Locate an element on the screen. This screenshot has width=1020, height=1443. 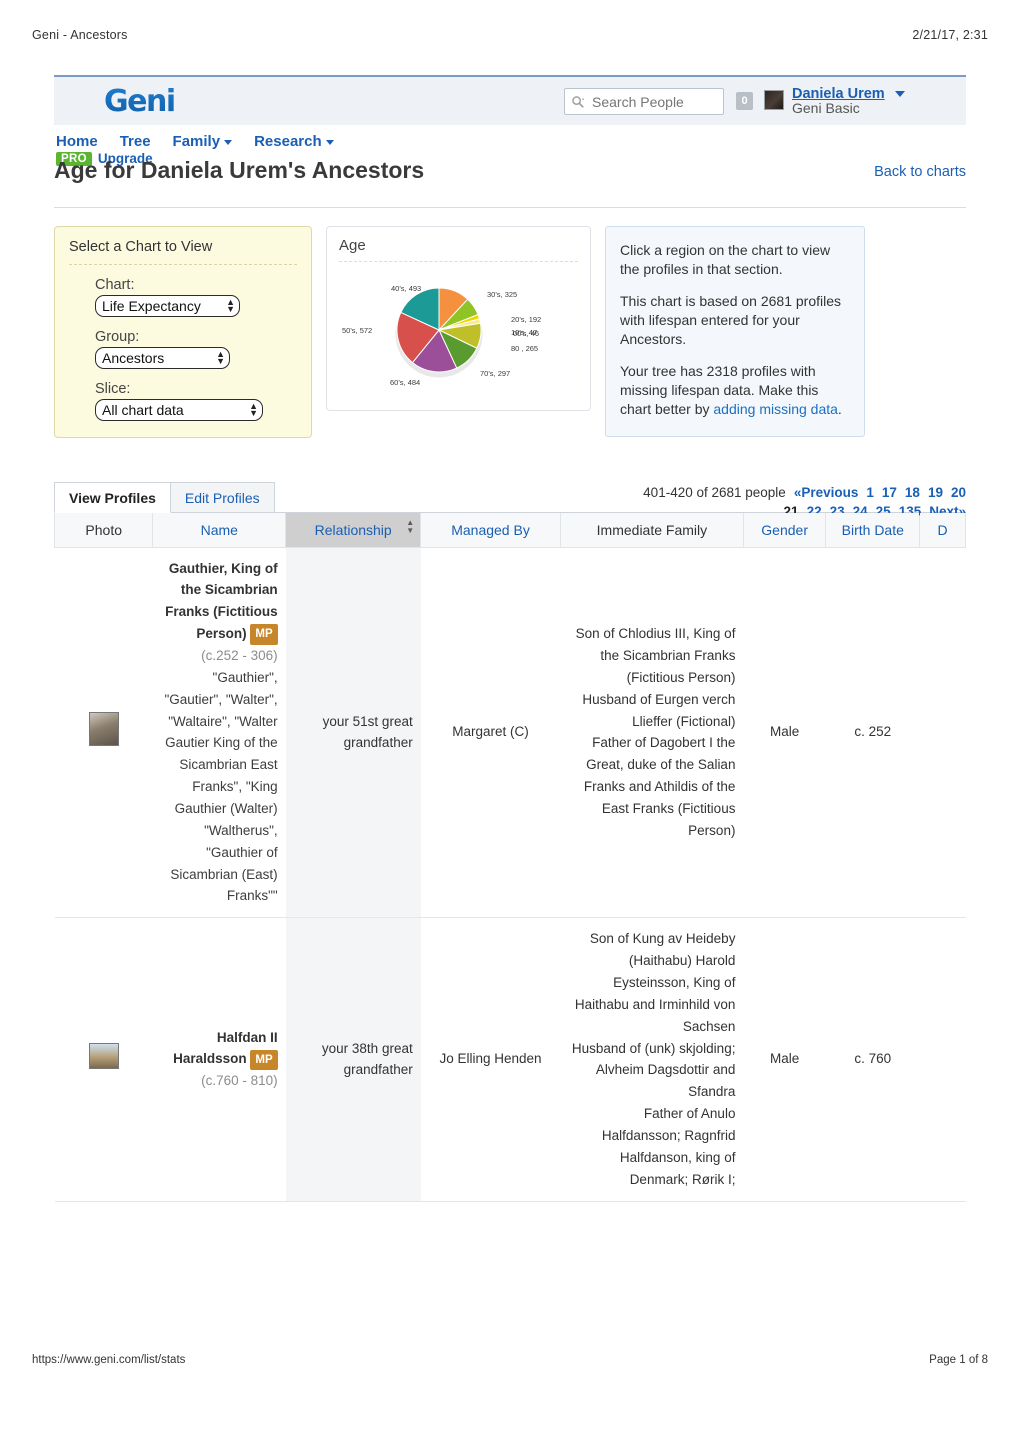
cell-name: Halfdan II Haraldsson MP (c.760 - 810) is located at coordinates (219, 1059).